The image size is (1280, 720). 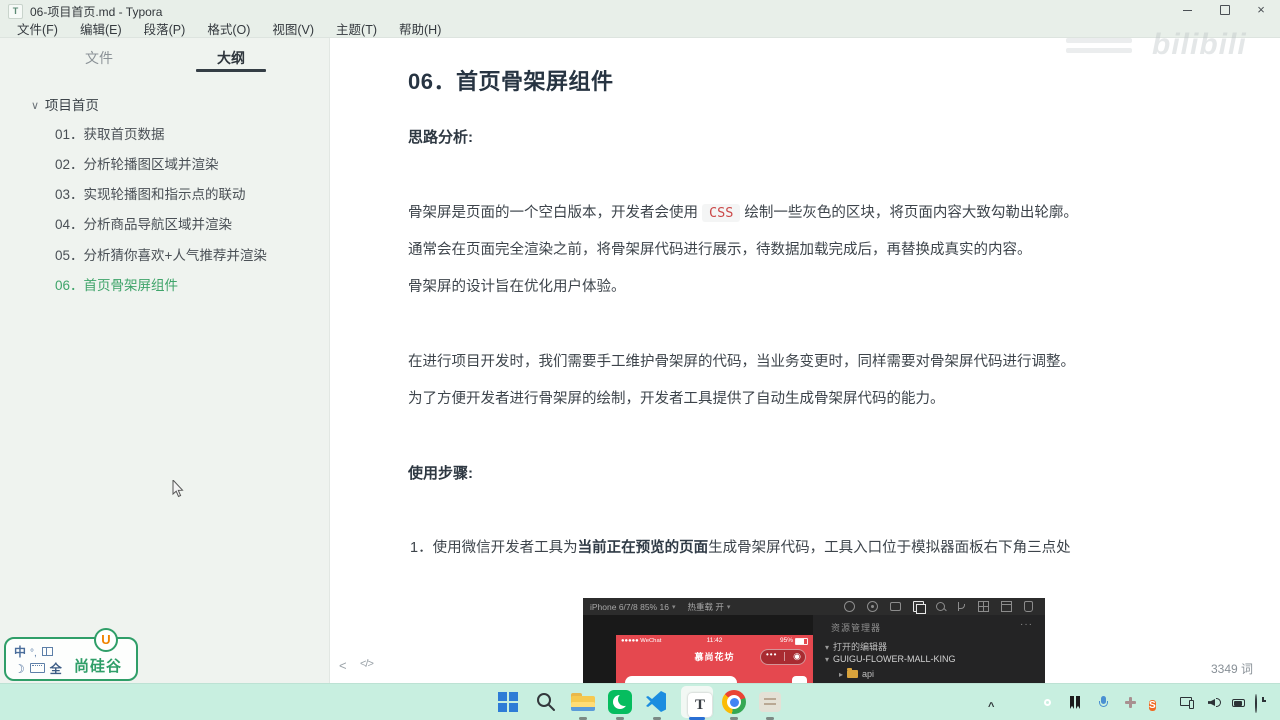 I want to click on chrome-icon, so click(x=734, y=702).